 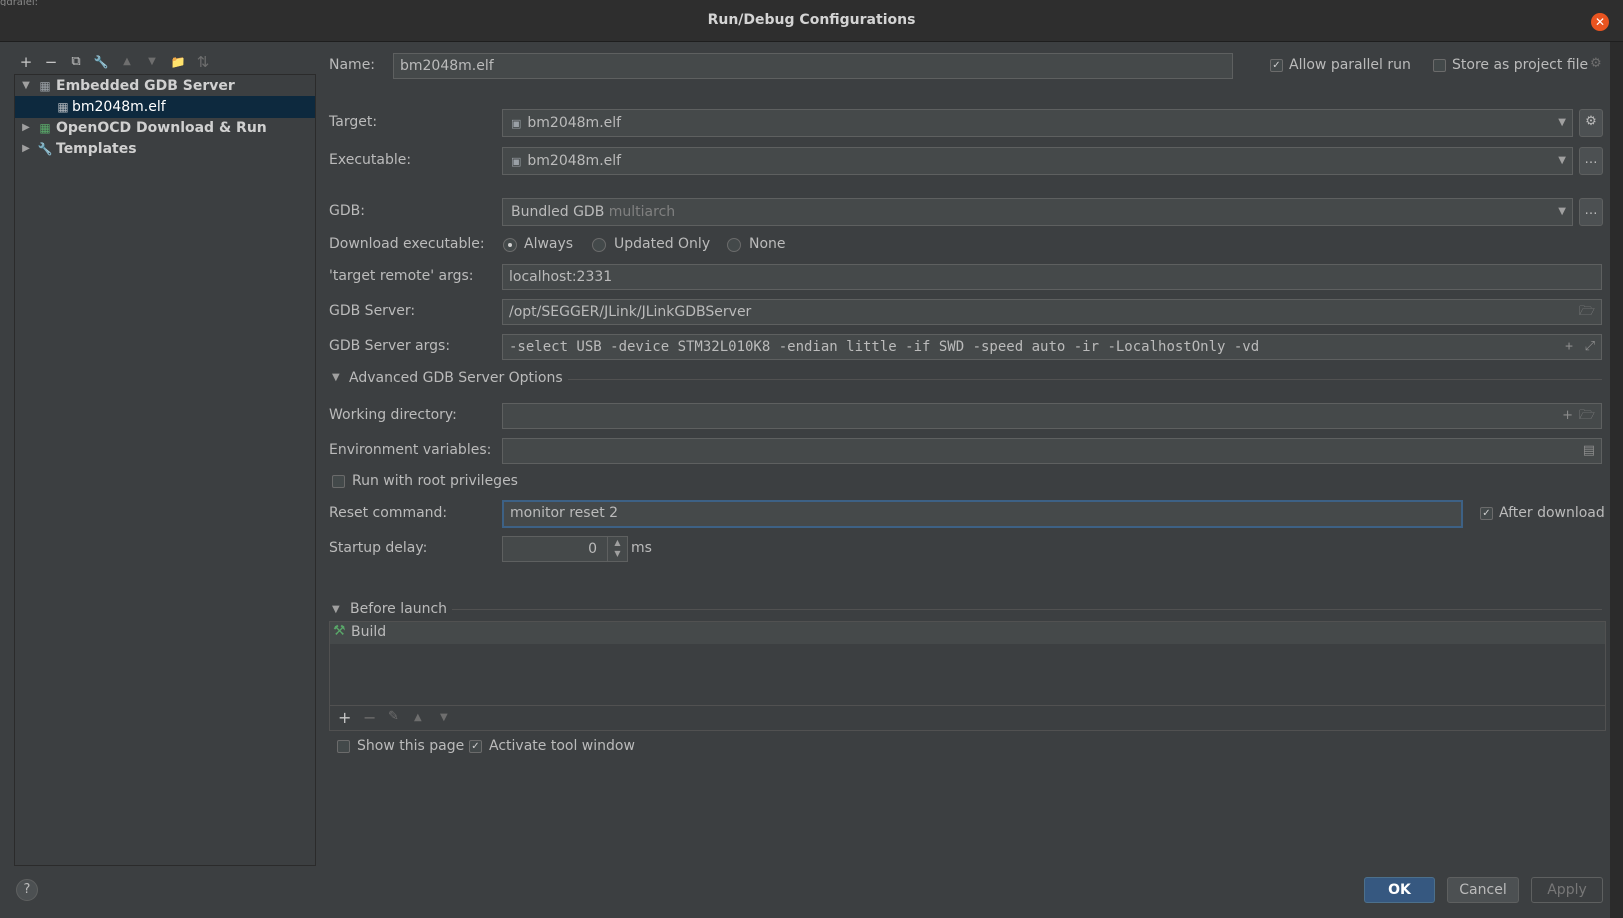 What do you see at coordinates (1085, 379) in the screenshot?
I see `section-divider` at bounding box center [1085, 379].